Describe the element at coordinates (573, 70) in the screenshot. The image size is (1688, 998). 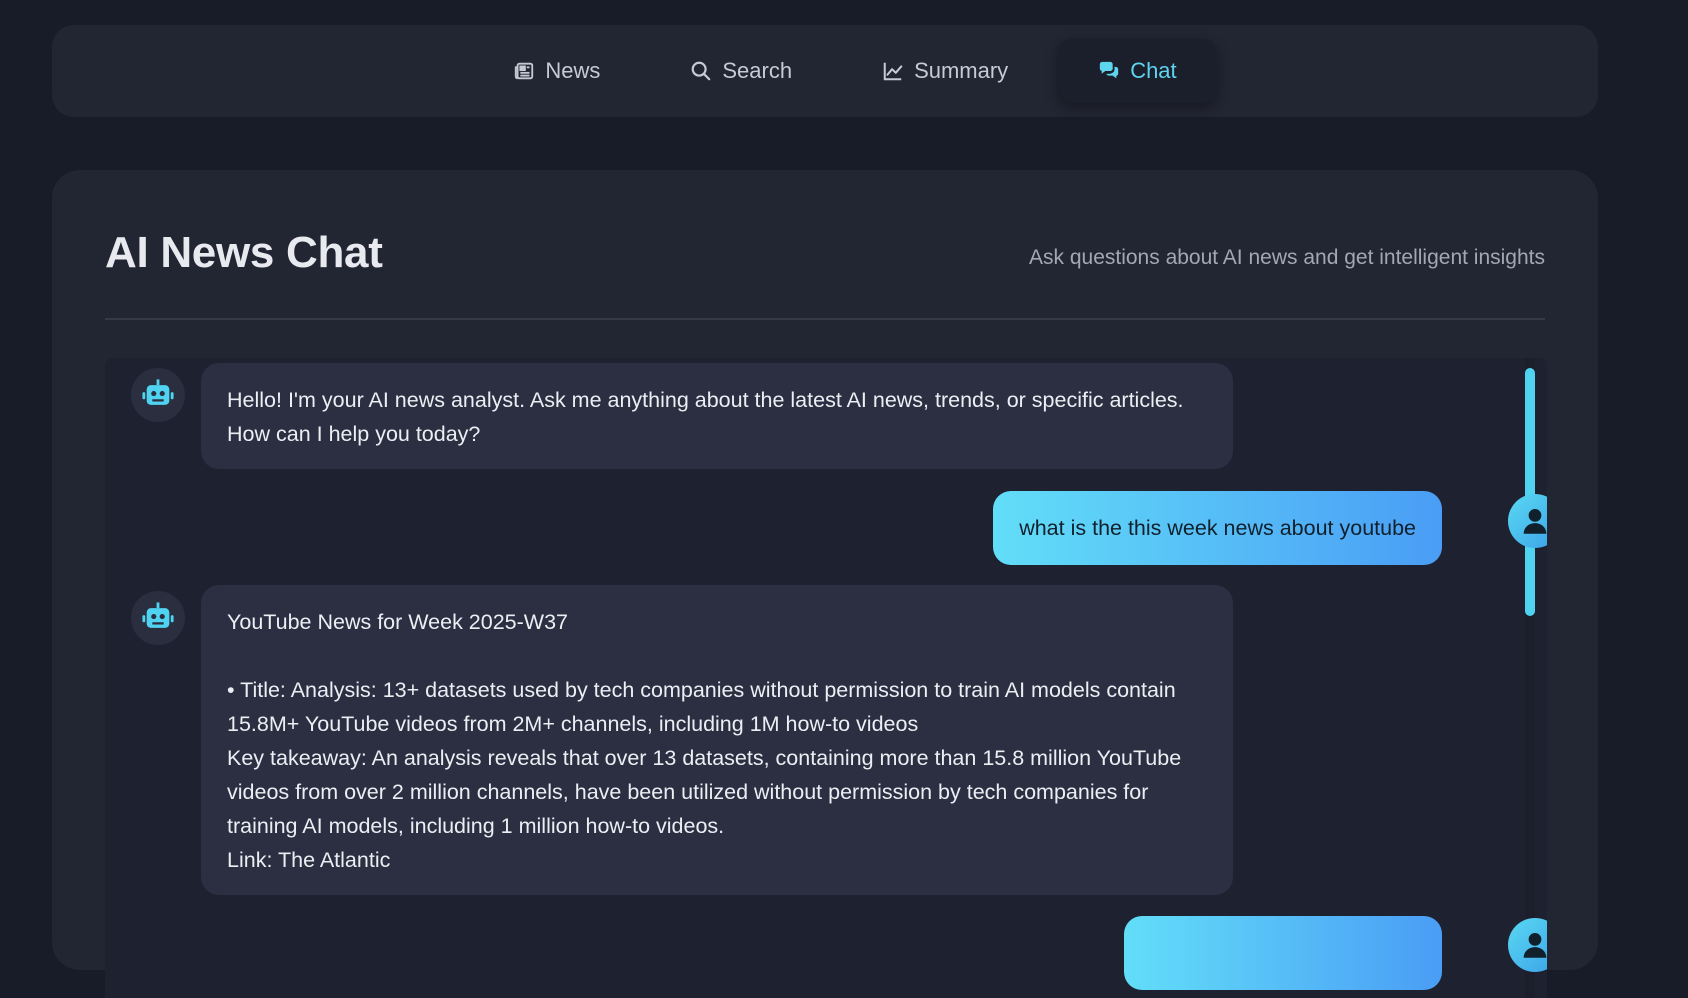
I see `nav-label-news: News` at that location.